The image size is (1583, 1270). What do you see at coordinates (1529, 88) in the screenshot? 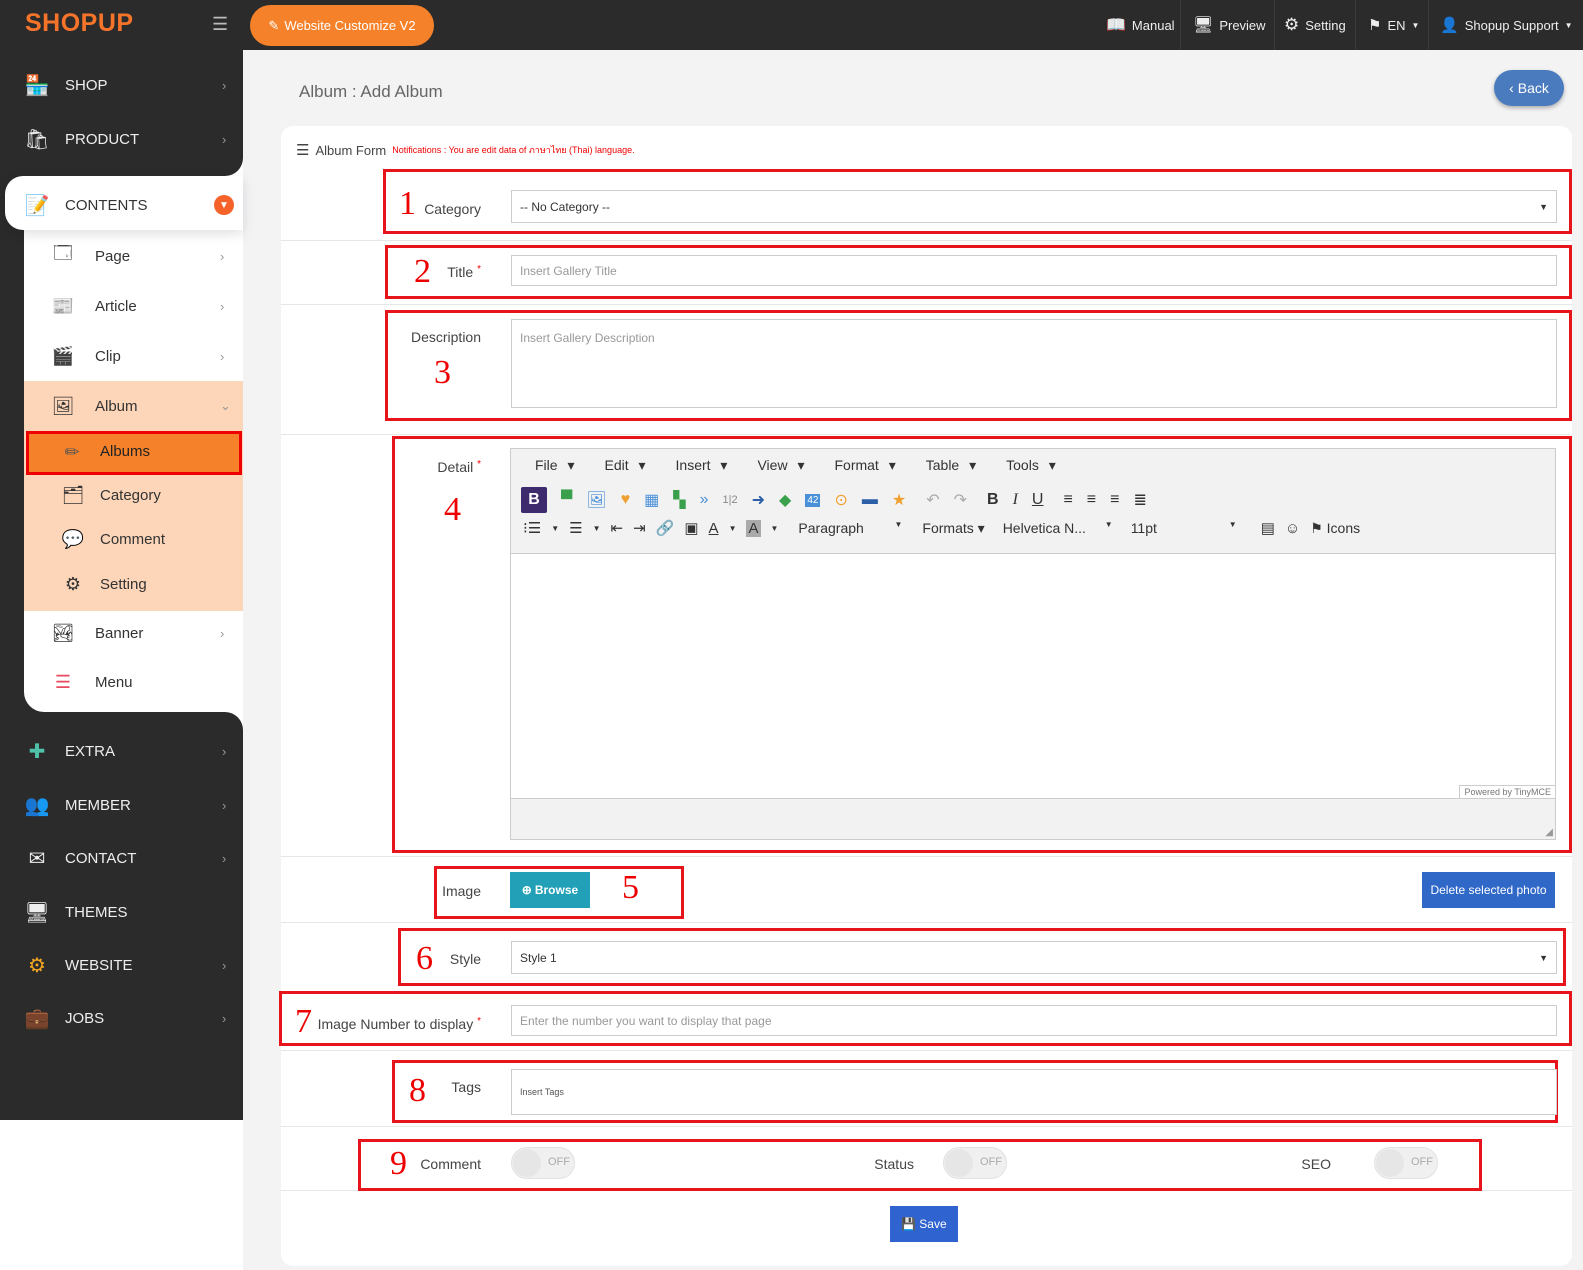
I see `back-button: ‹ Back` at bounding box center [1529, 88].